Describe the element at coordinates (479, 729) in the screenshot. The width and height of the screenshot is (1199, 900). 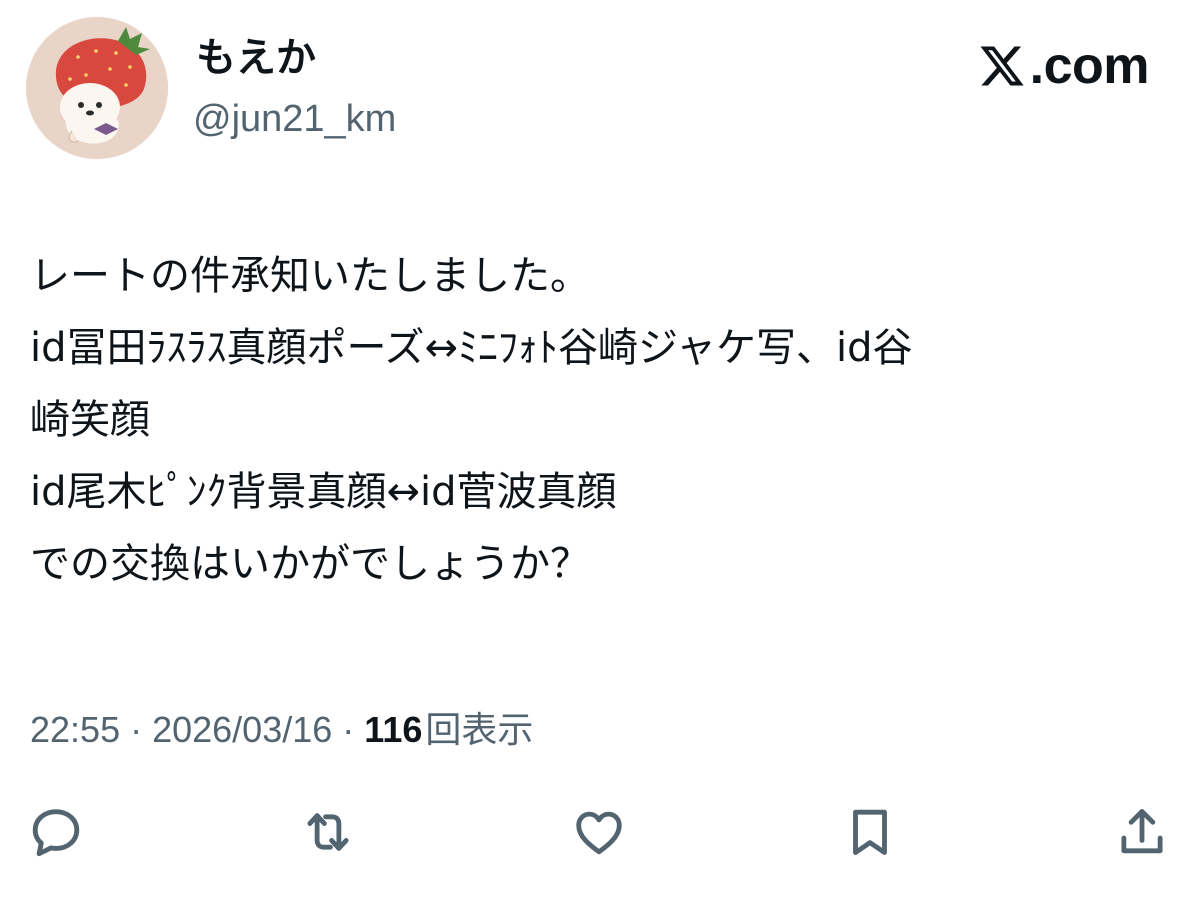
I see `views-label: 回表示` at that location.